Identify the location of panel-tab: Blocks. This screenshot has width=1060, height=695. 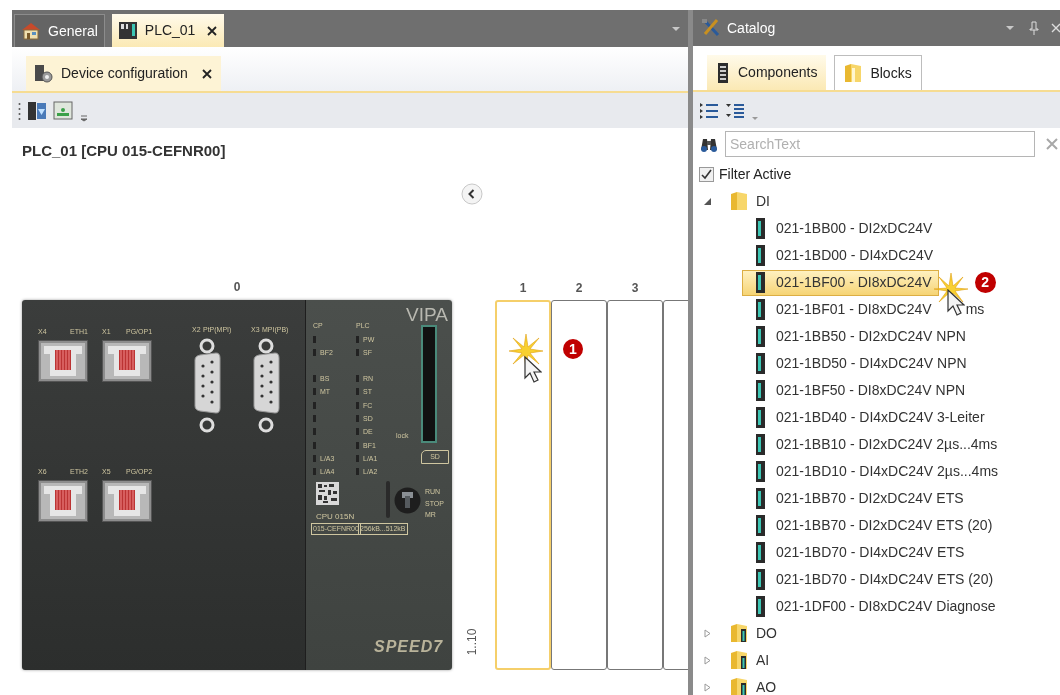
(878, 72).